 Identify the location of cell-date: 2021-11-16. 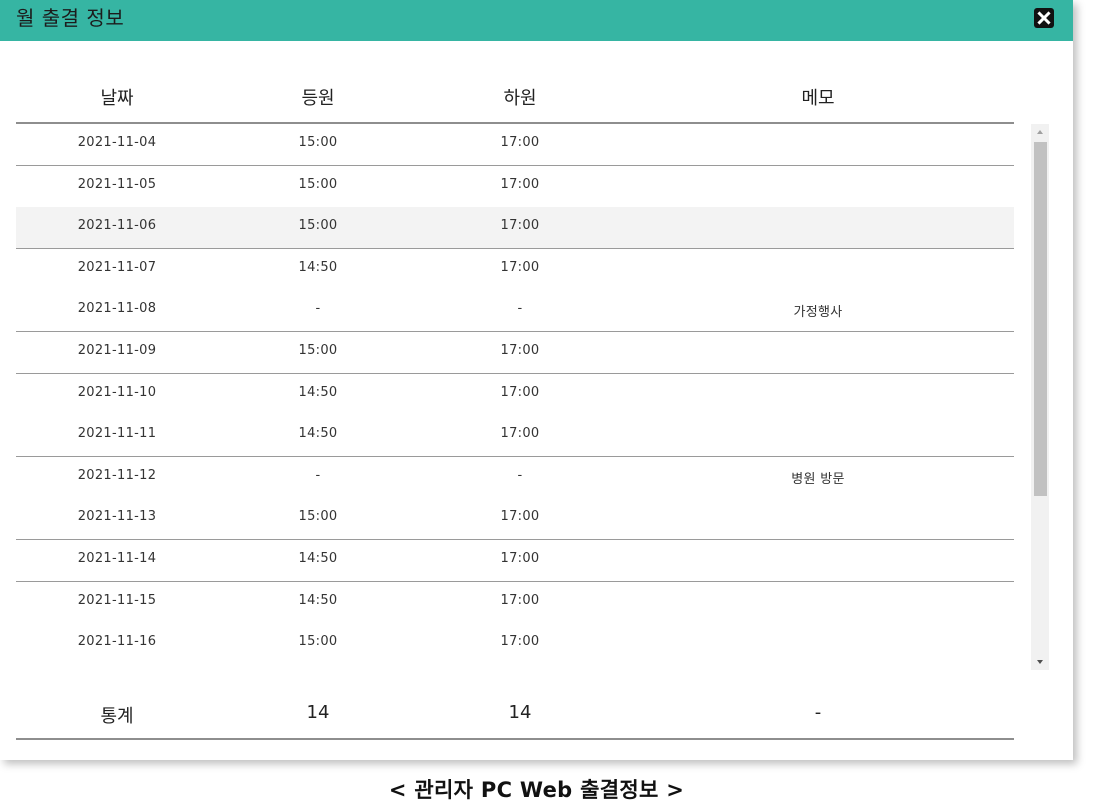
(117, 642).